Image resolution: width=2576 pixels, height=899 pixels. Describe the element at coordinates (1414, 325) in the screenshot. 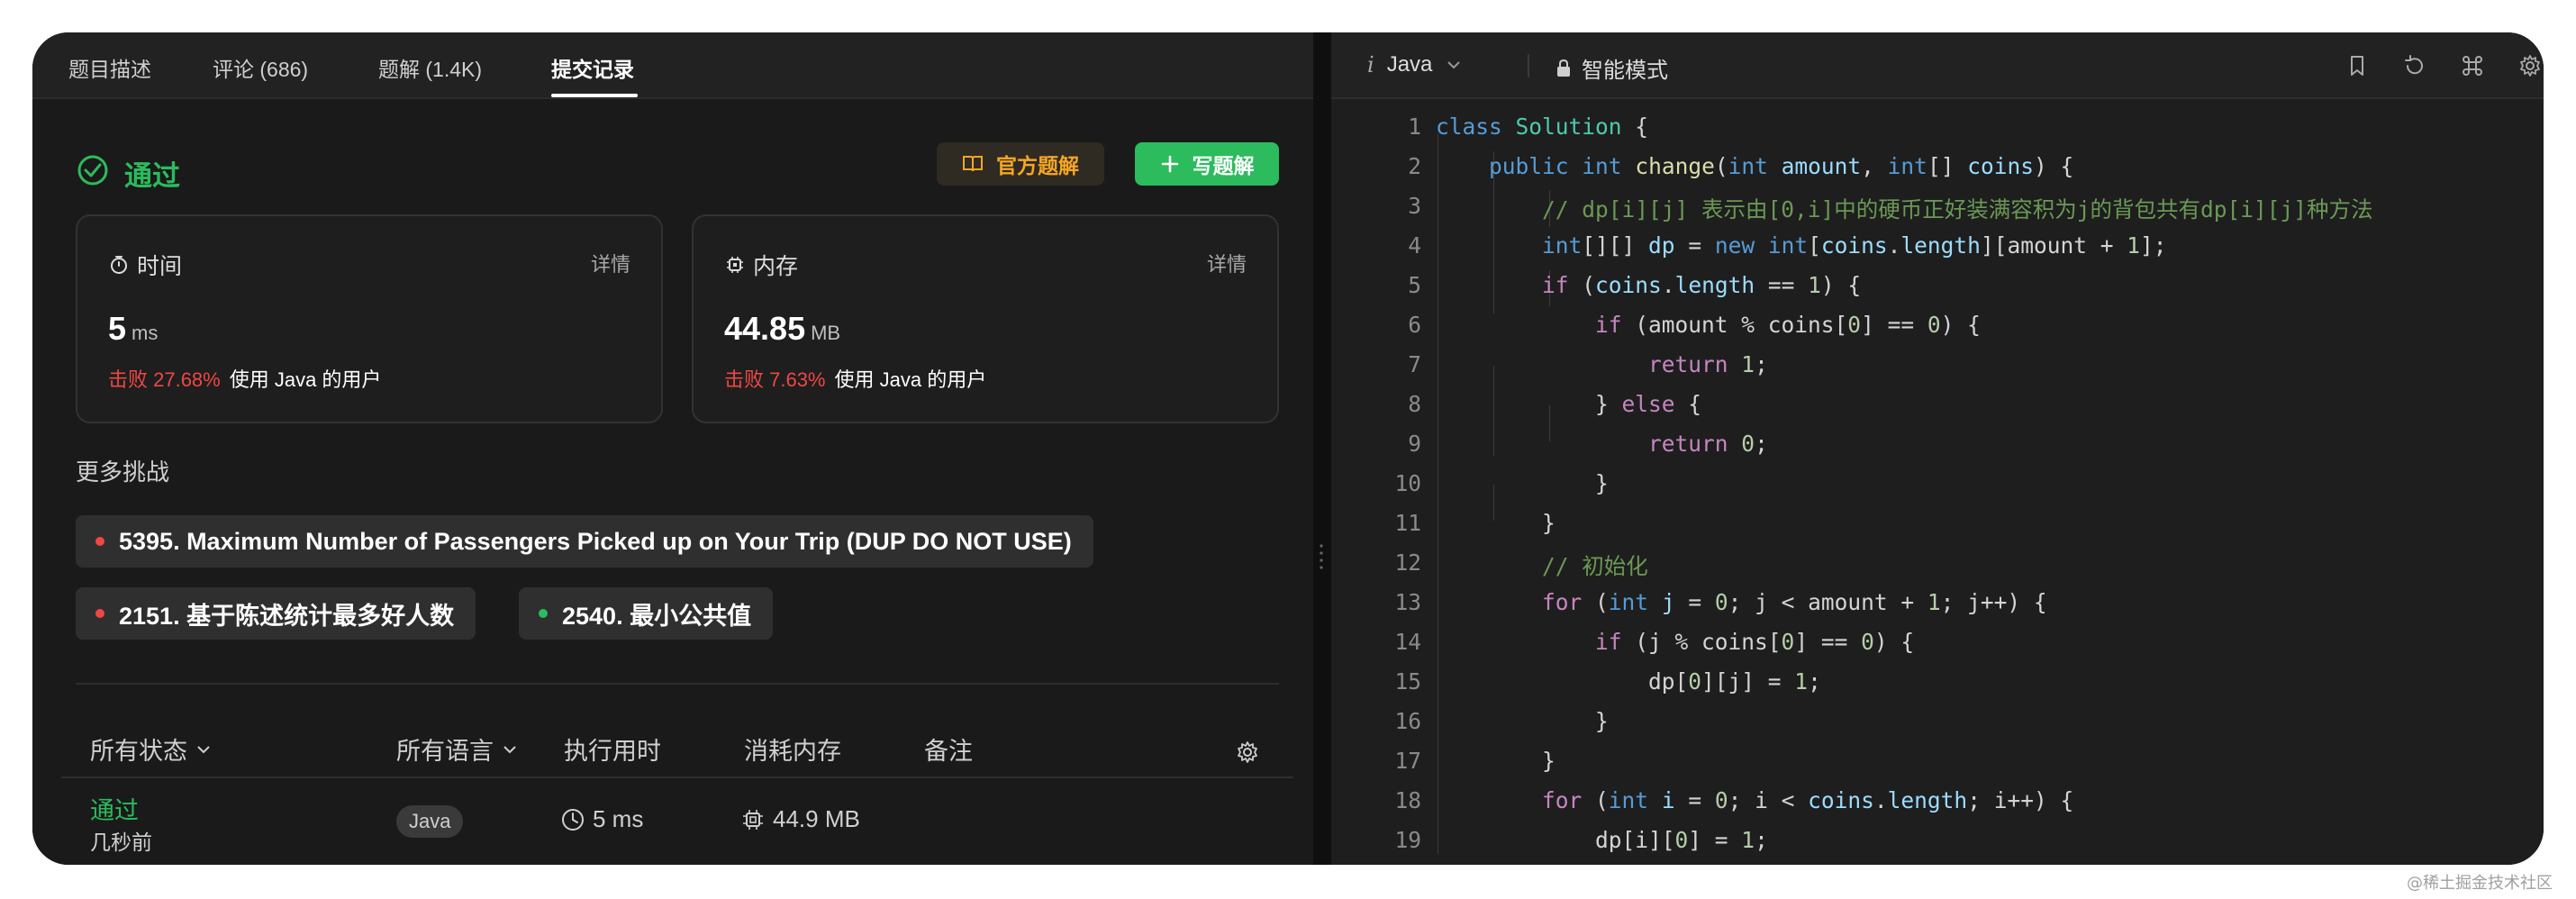

I see `line-number: 6` at that location.